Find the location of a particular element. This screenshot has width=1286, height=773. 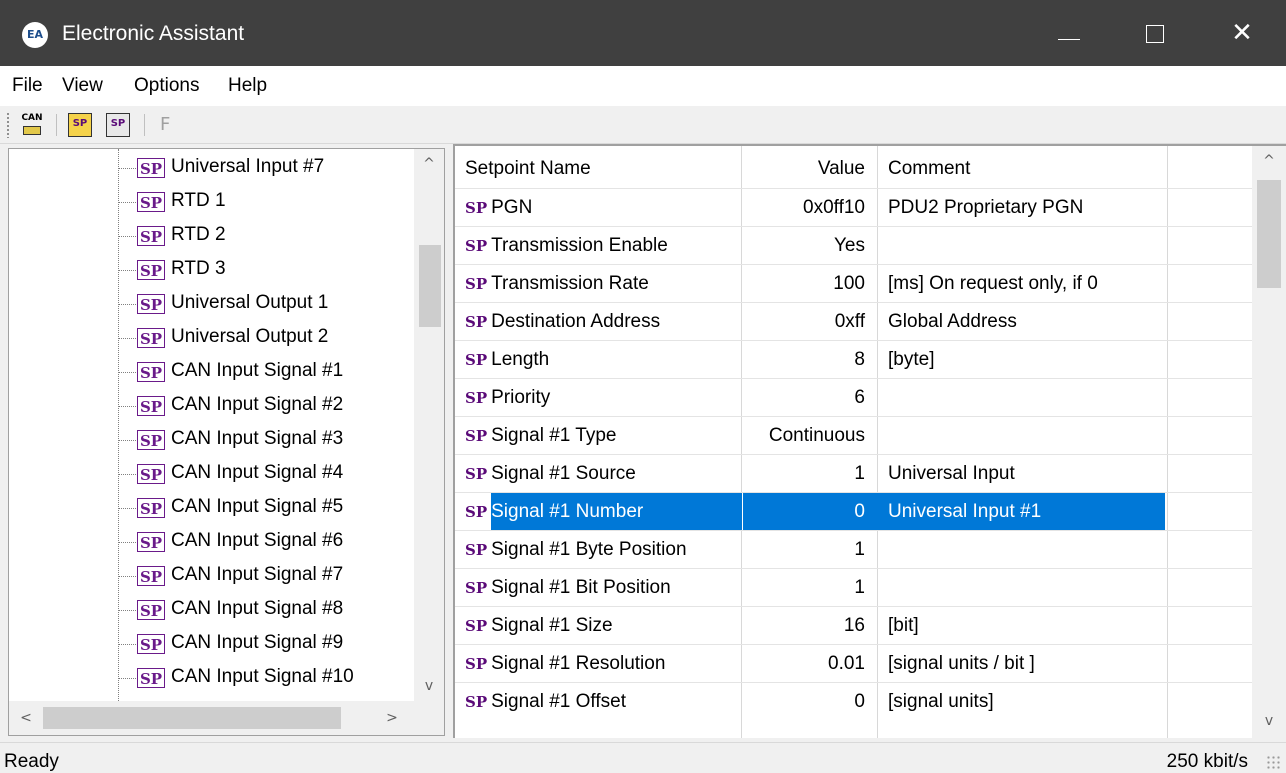

setpoint-row: SP Priority 6 is located at coordinates (855, 397).